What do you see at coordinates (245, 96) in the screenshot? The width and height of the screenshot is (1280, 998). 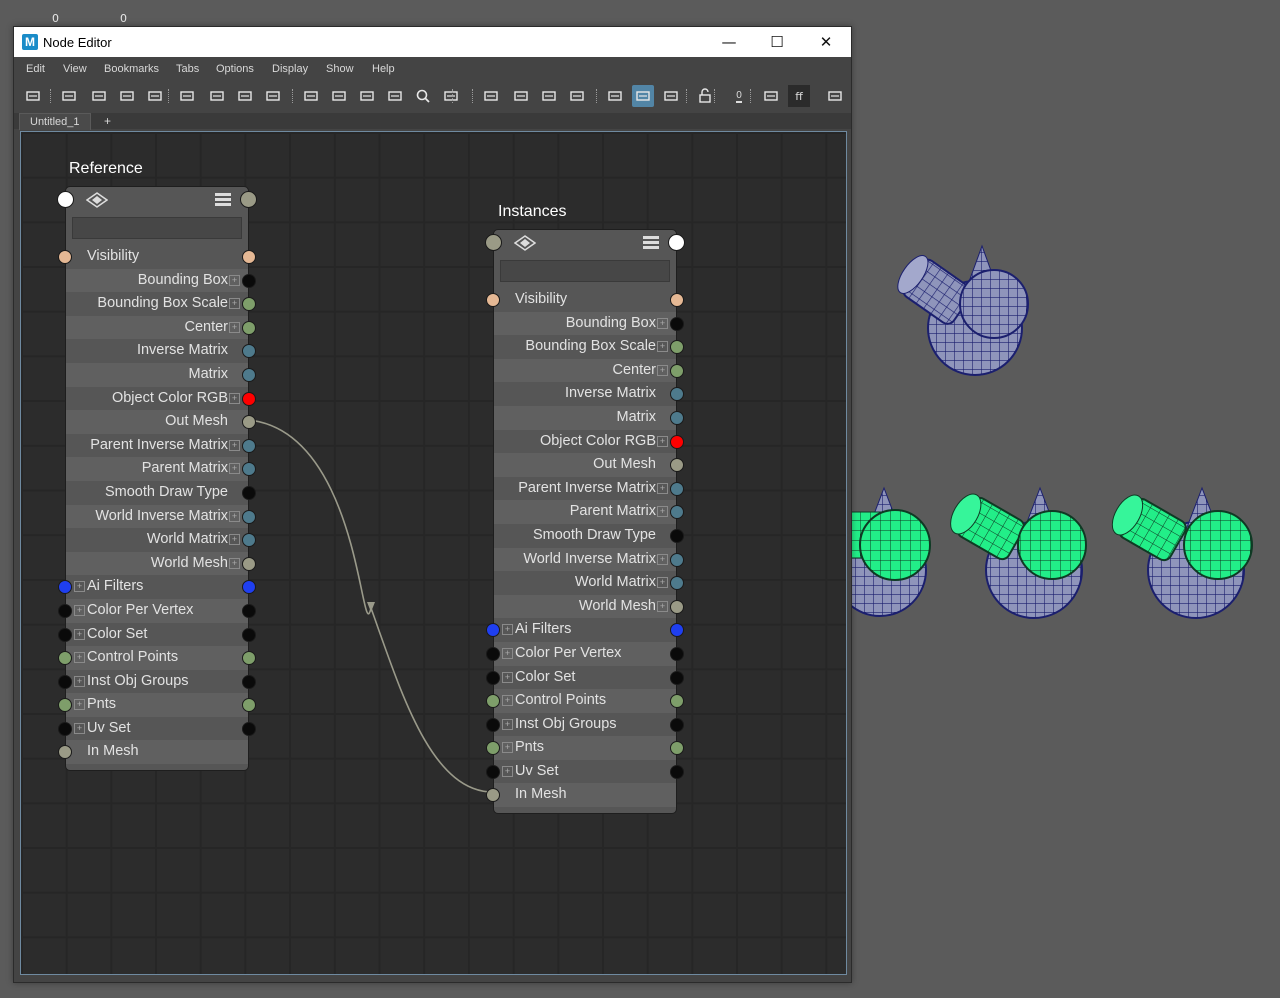 I see `layout-vertical-button` at bounding box center [245, 96].